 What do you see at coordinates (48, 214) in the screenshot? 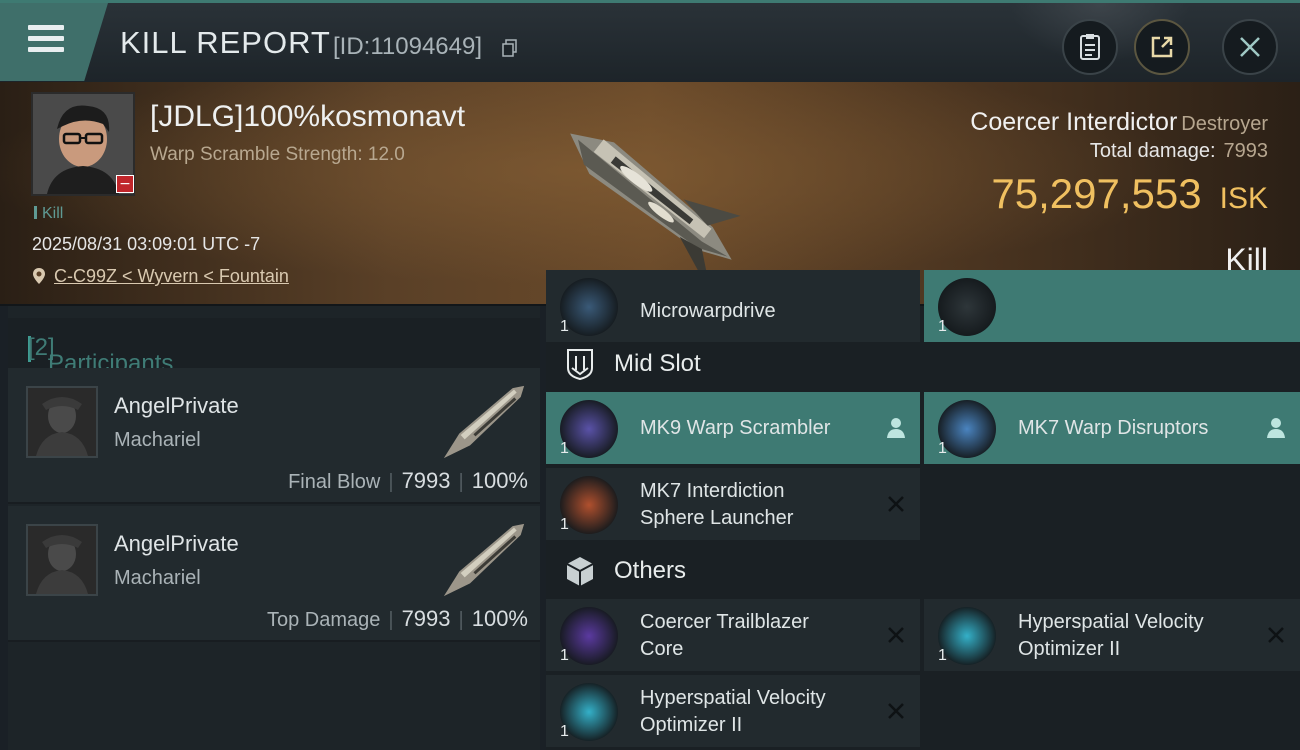
I see `kill-tag: Kill` at bounding box center [48, 214].